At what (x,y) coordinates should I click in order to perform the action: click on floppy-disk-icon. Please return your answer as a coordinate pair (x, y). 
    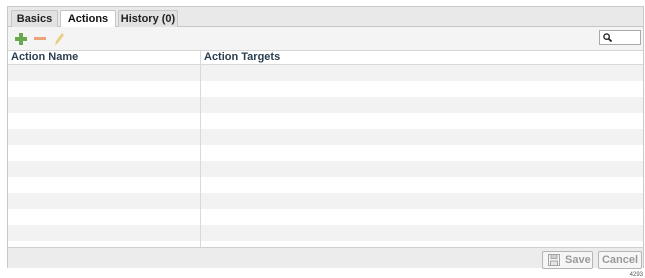
    Looking at the image, I should click on (554, 260).